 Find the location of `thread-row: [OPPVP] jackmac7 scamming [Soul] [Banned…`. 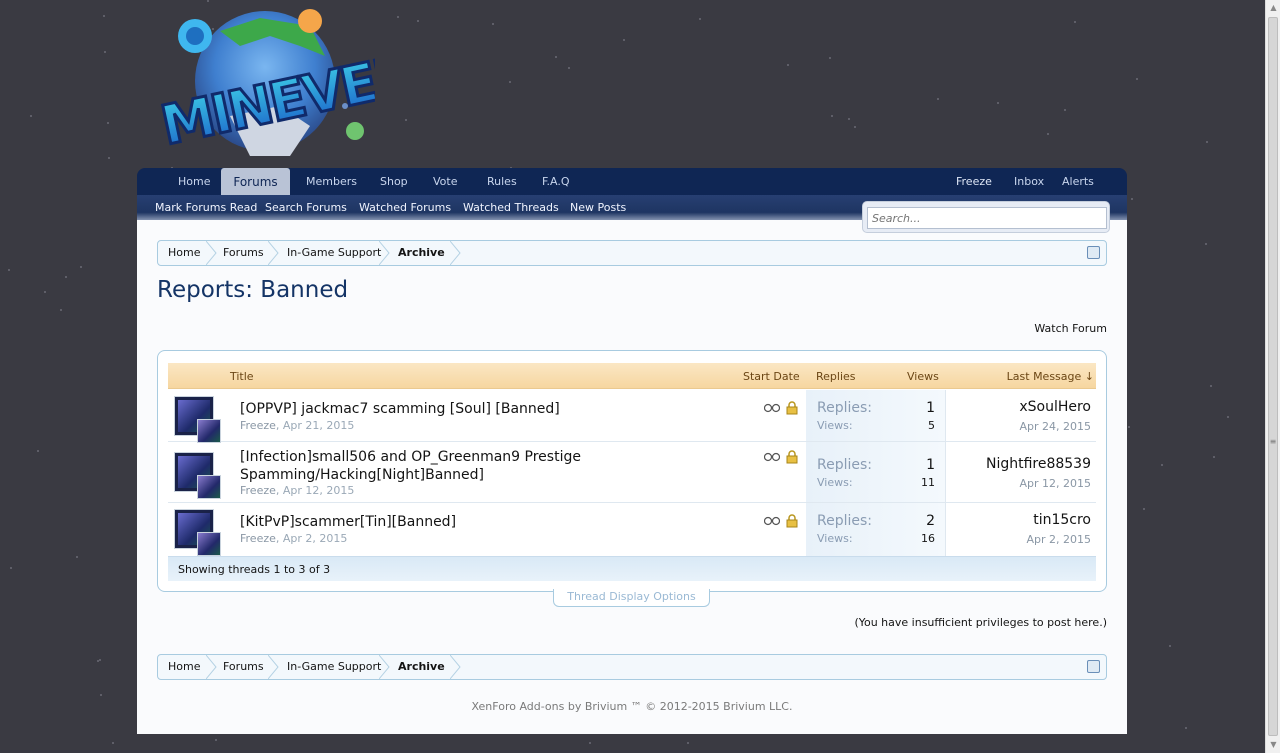

thread-row: [OPPVP] jackmac7 scamming [Soul] [Banned… is located at coordinates (632, 416).